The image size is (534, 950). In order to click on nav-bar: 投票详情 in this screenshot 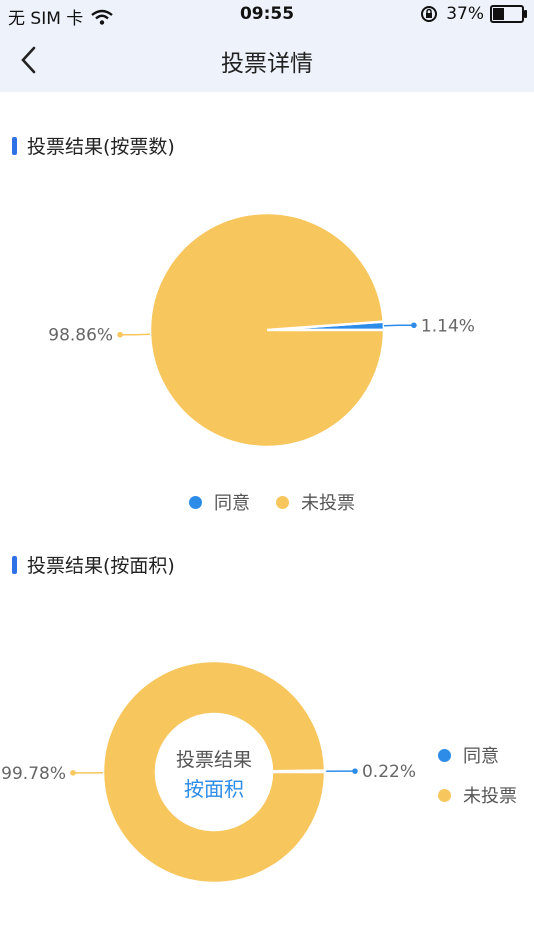, I will do `click(267, 60)`.